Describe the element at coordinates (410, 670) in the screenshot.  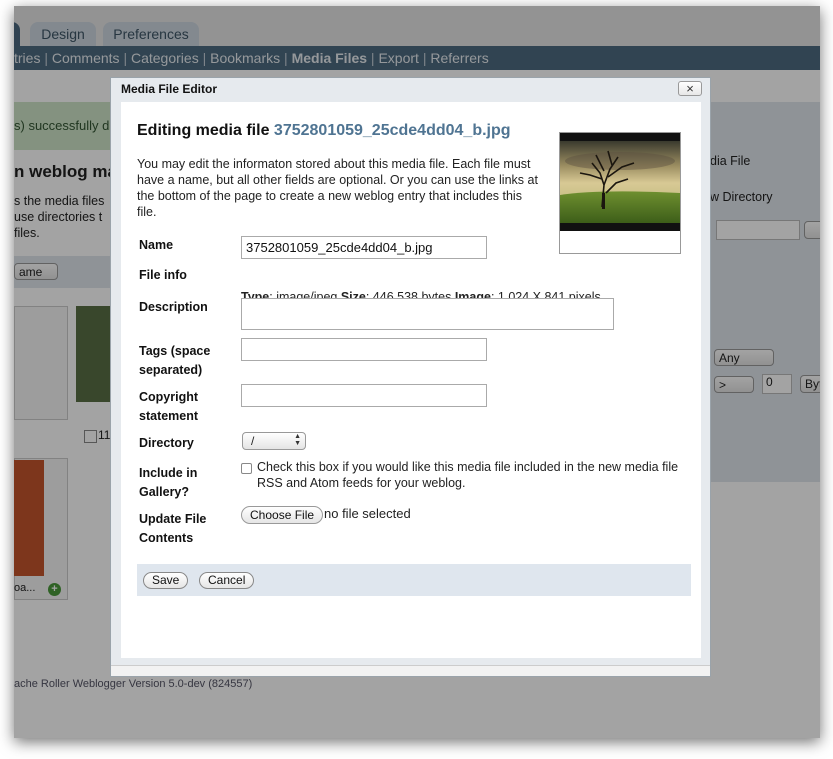
I see `dialog-bottom-scrollbar` at that location.